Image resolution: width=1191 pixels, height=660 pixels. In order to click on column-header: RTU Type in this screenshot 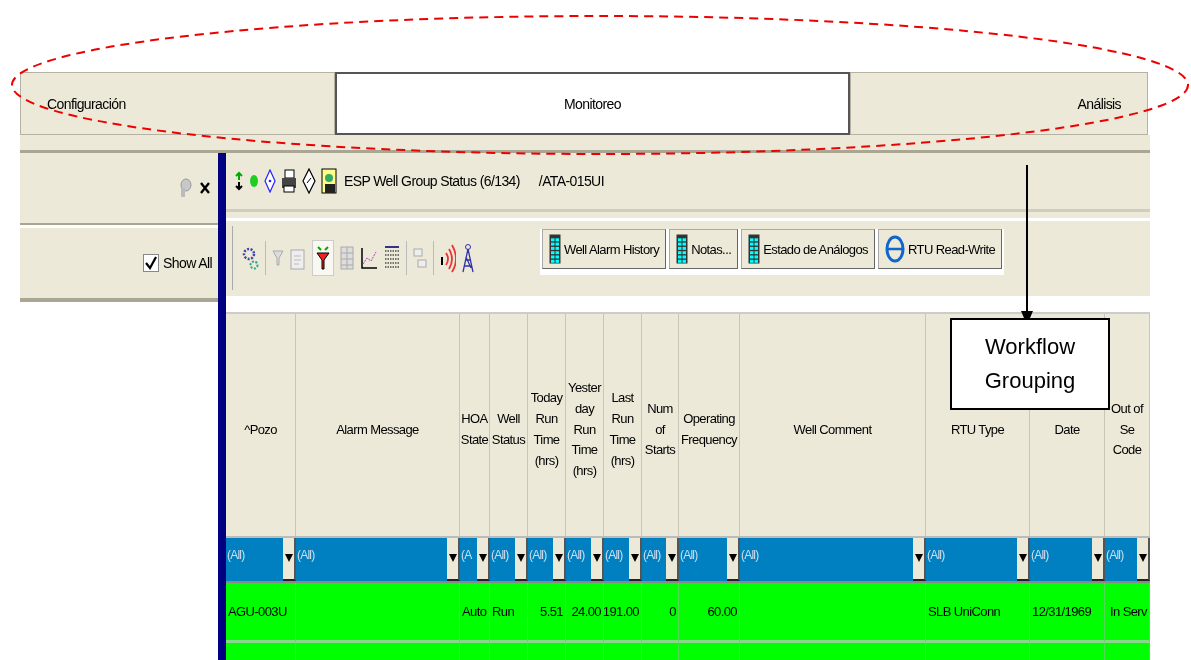, I will do `click(977, 430)`.